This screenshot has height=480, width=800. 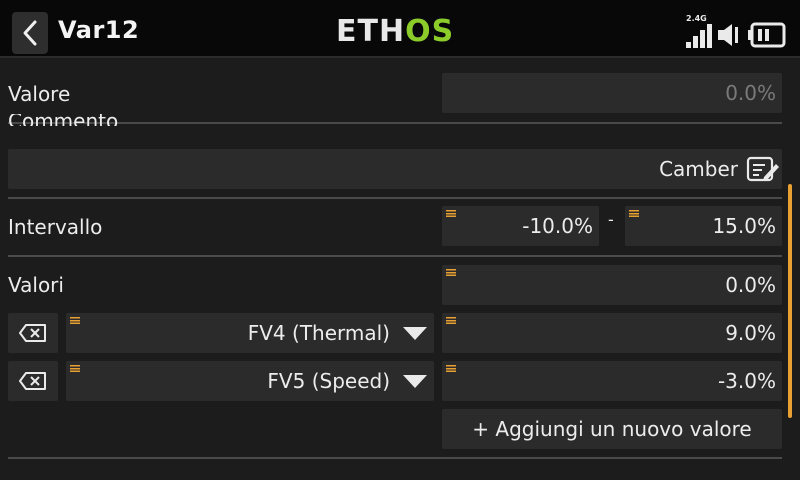 I want to click on battery-icon, so click(x=767, y=35).